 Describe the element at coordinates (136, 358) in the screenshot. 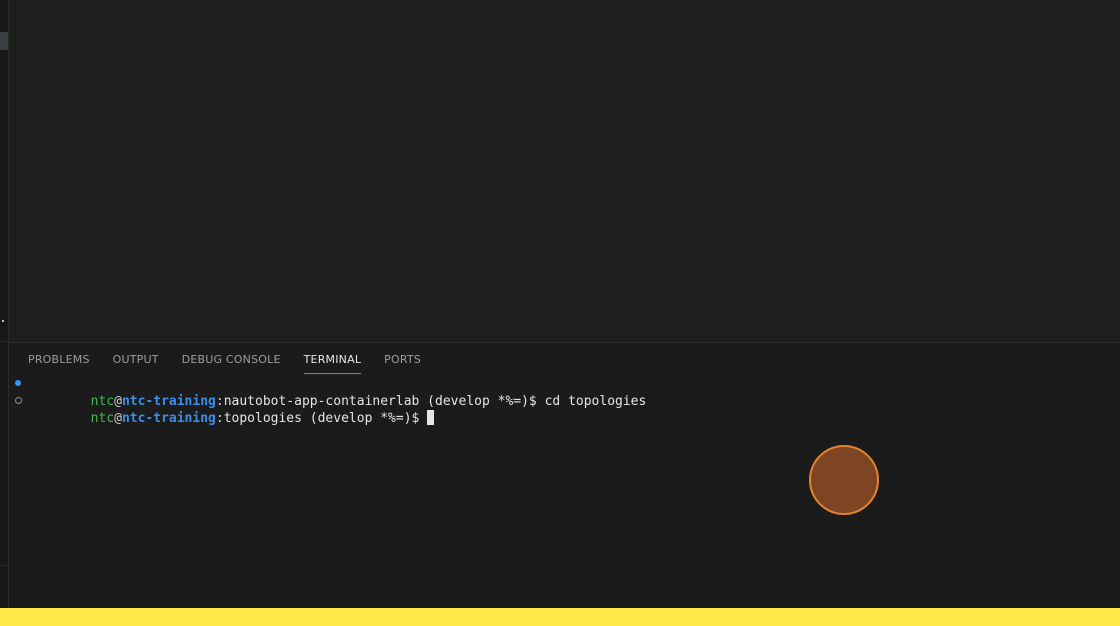

I see `tab-output: OUTPUT` at that location.